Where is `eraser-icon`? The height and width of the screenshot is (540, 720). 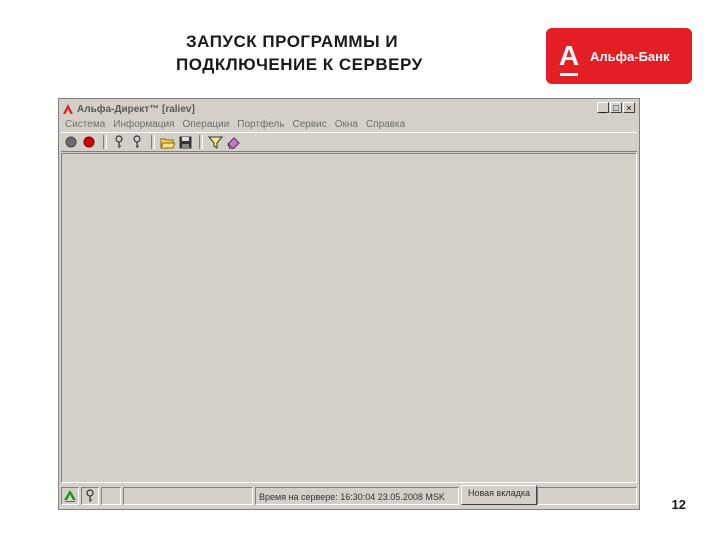
eraser-icon is located at coordinates (233, 142).